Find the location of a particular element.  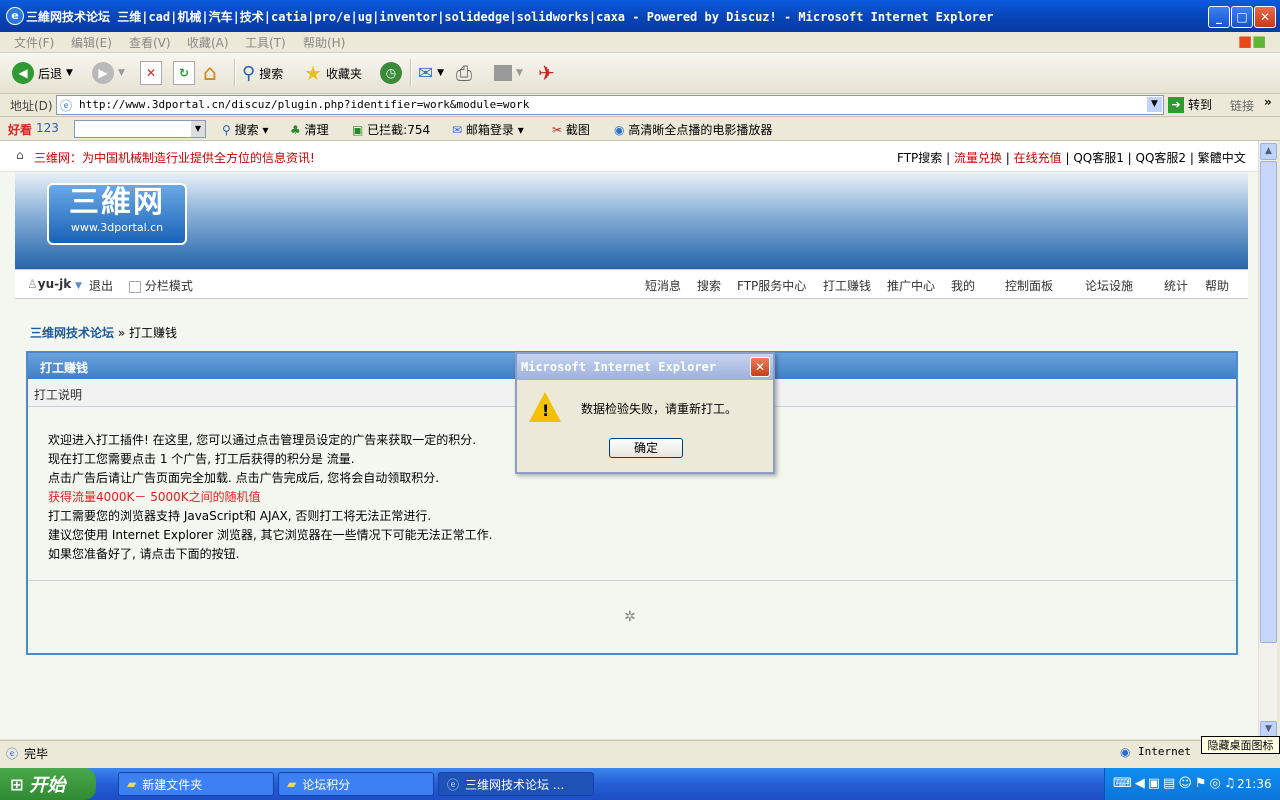

announcement-text: 三维网：为中国机械制造行业提供全方位的信息资讯! is located at coordinates (174, 157).